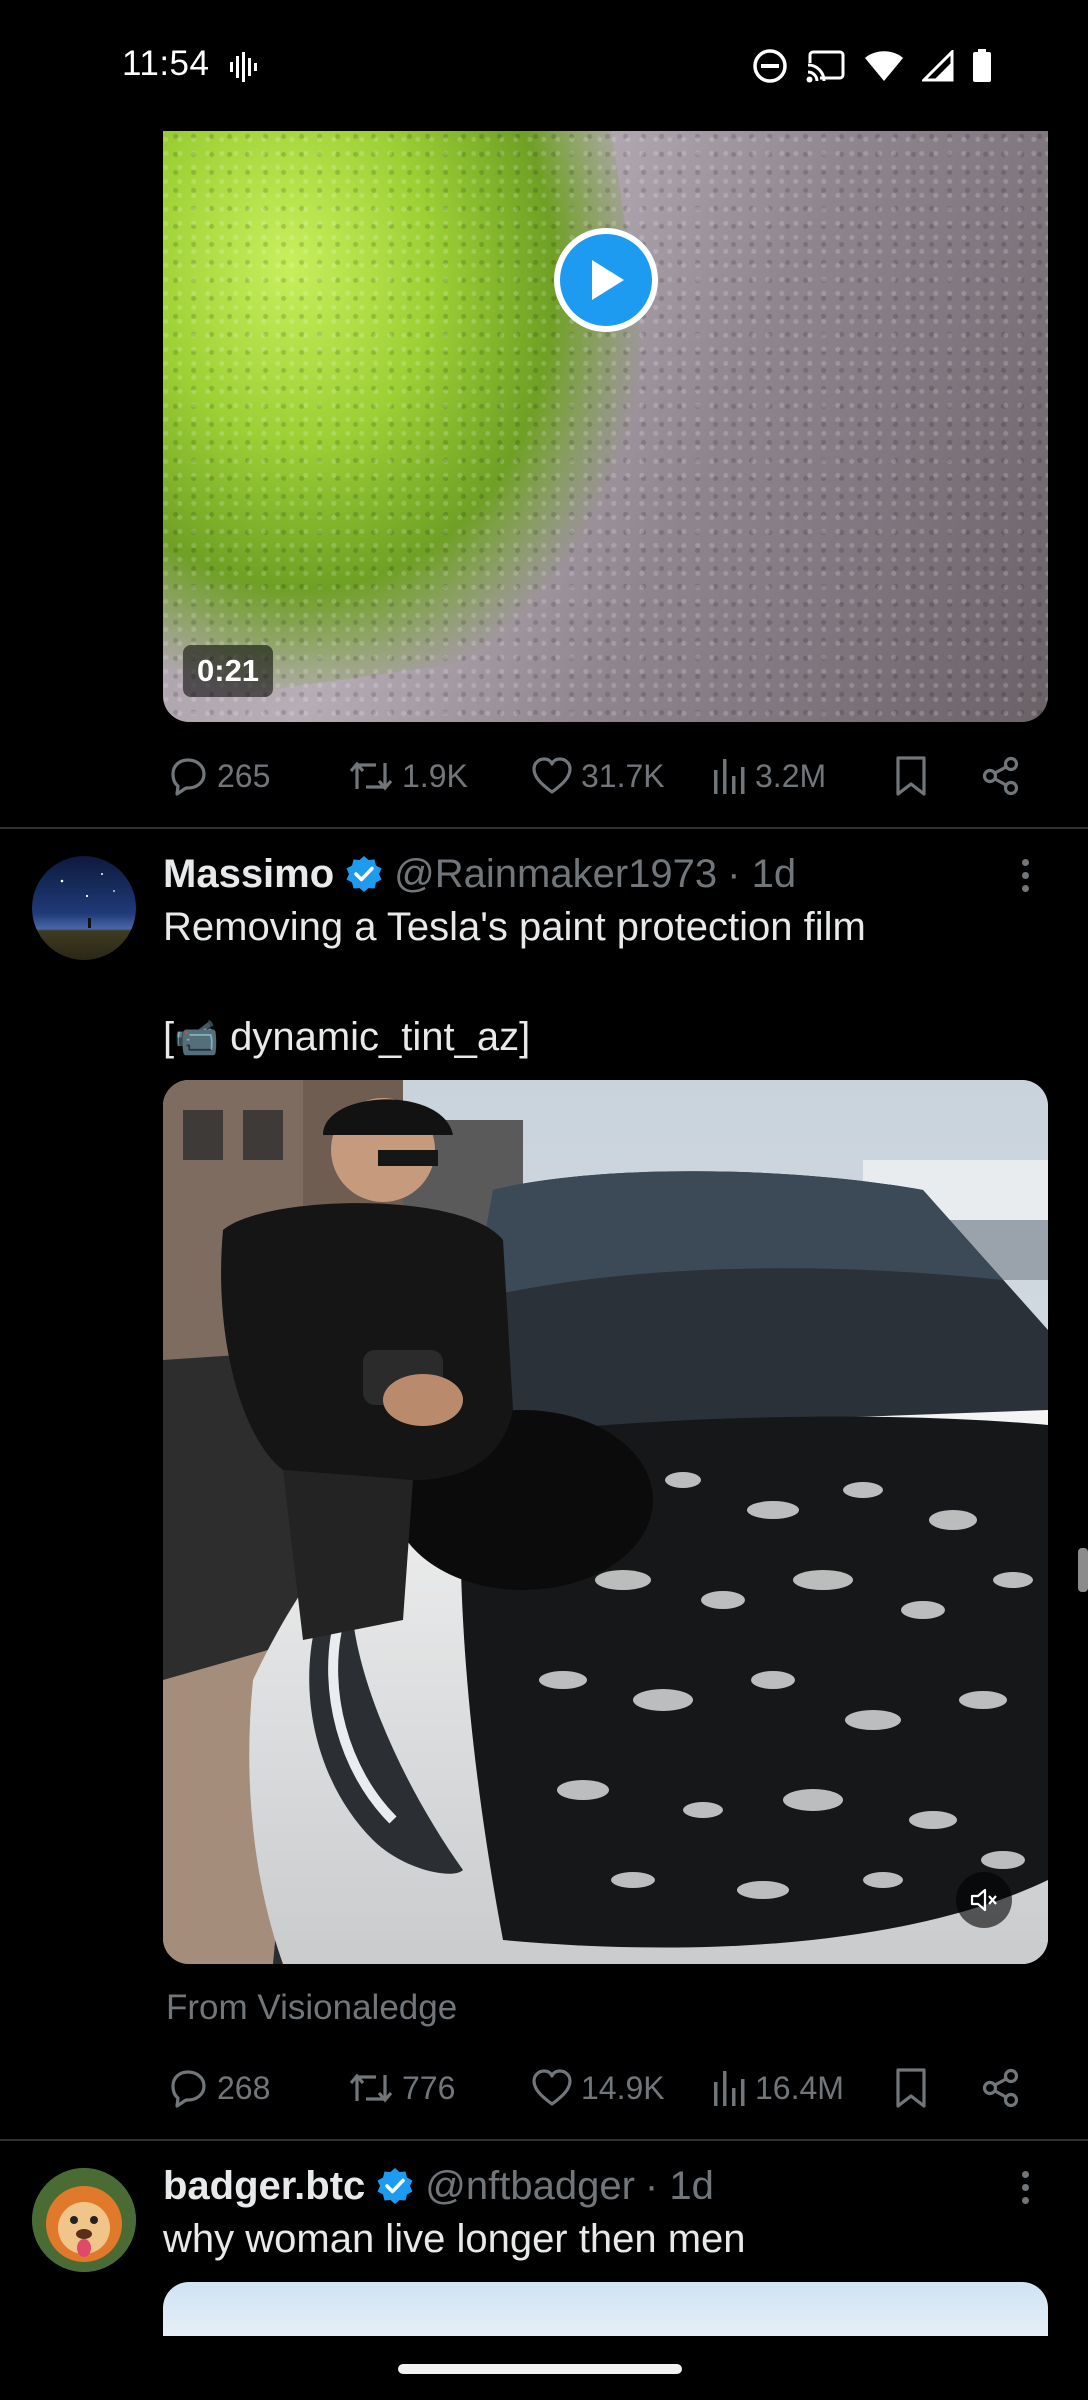  I want to click on handle: @nftbadger, so click(530, 2186).